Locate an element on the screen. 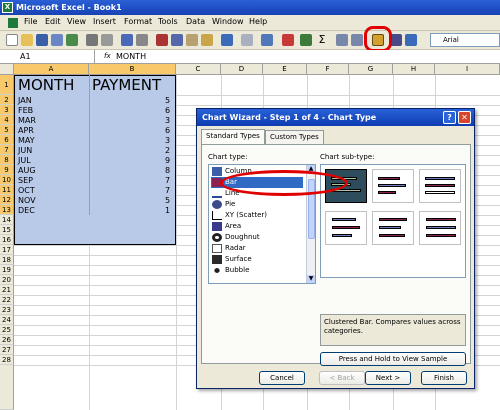 The image size is (500, 410). spelling-icon is located at coordinates (127, 40).